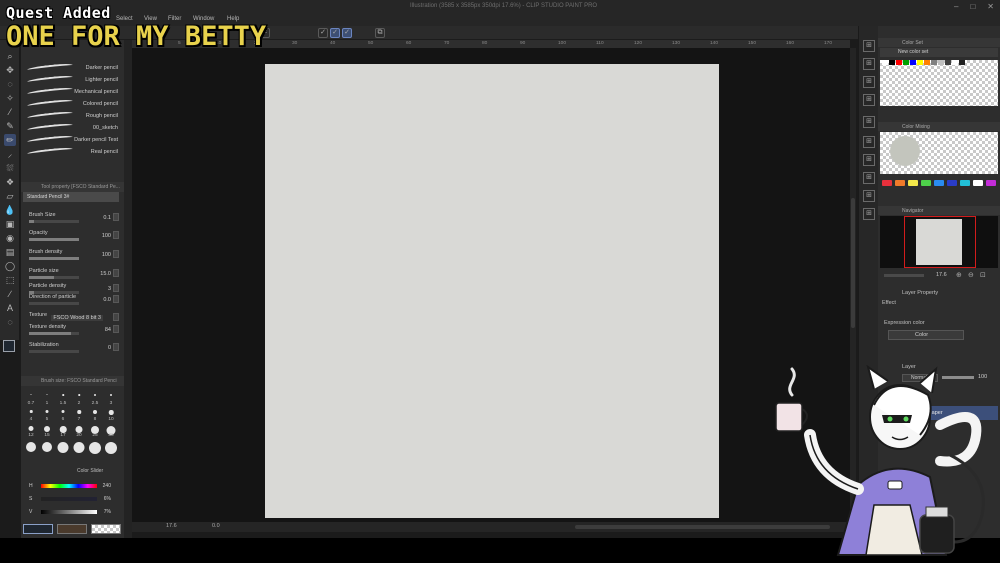  I want to click on brush-size-option: 8, so click(95, 415).